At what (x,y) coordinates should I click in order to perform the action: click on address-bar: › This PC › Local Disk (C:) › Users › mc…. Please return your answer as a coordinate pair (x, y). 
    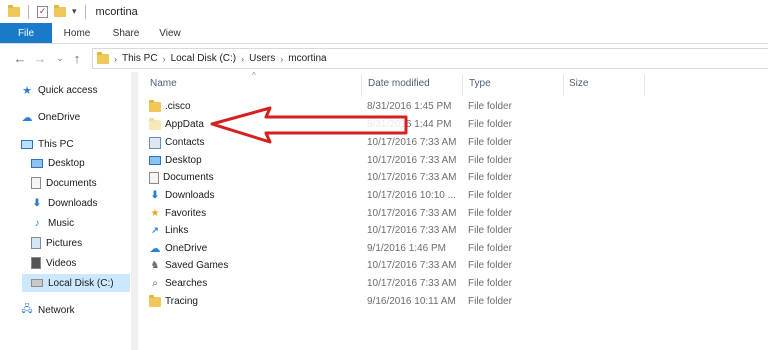
    Looking at the image, I should click on (430, 58).